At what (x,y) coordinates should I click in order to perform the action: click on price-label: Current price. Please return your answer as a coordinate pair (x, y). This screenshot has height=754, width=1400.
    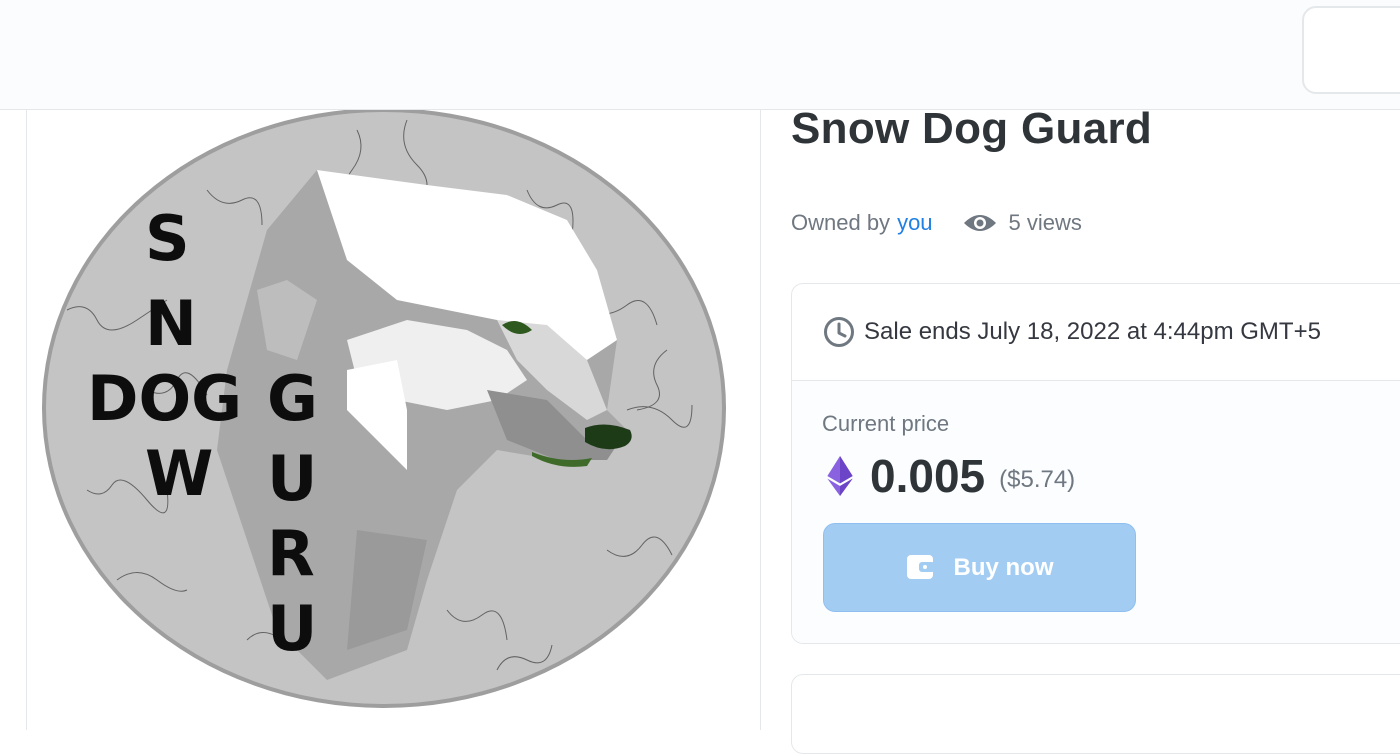
    Looking at the image, I should click on (886, 423).